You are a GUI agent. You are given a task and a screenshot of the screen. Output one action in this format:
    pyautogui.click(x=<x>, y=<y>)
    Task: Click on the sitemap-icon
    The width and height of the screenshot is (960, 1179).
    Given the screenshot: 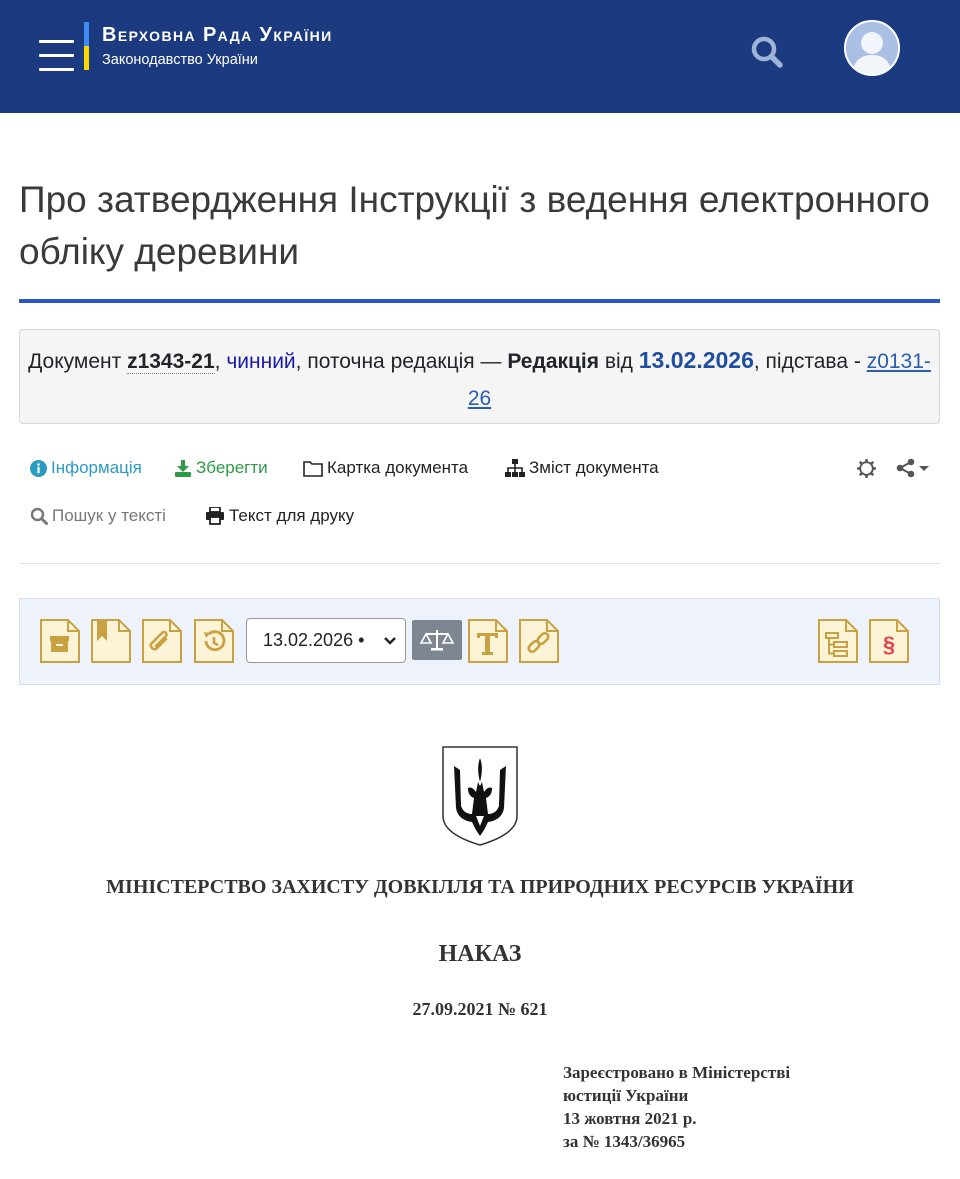 What is the action you would take?
    pyautogui.click(x=515, y=468)
    